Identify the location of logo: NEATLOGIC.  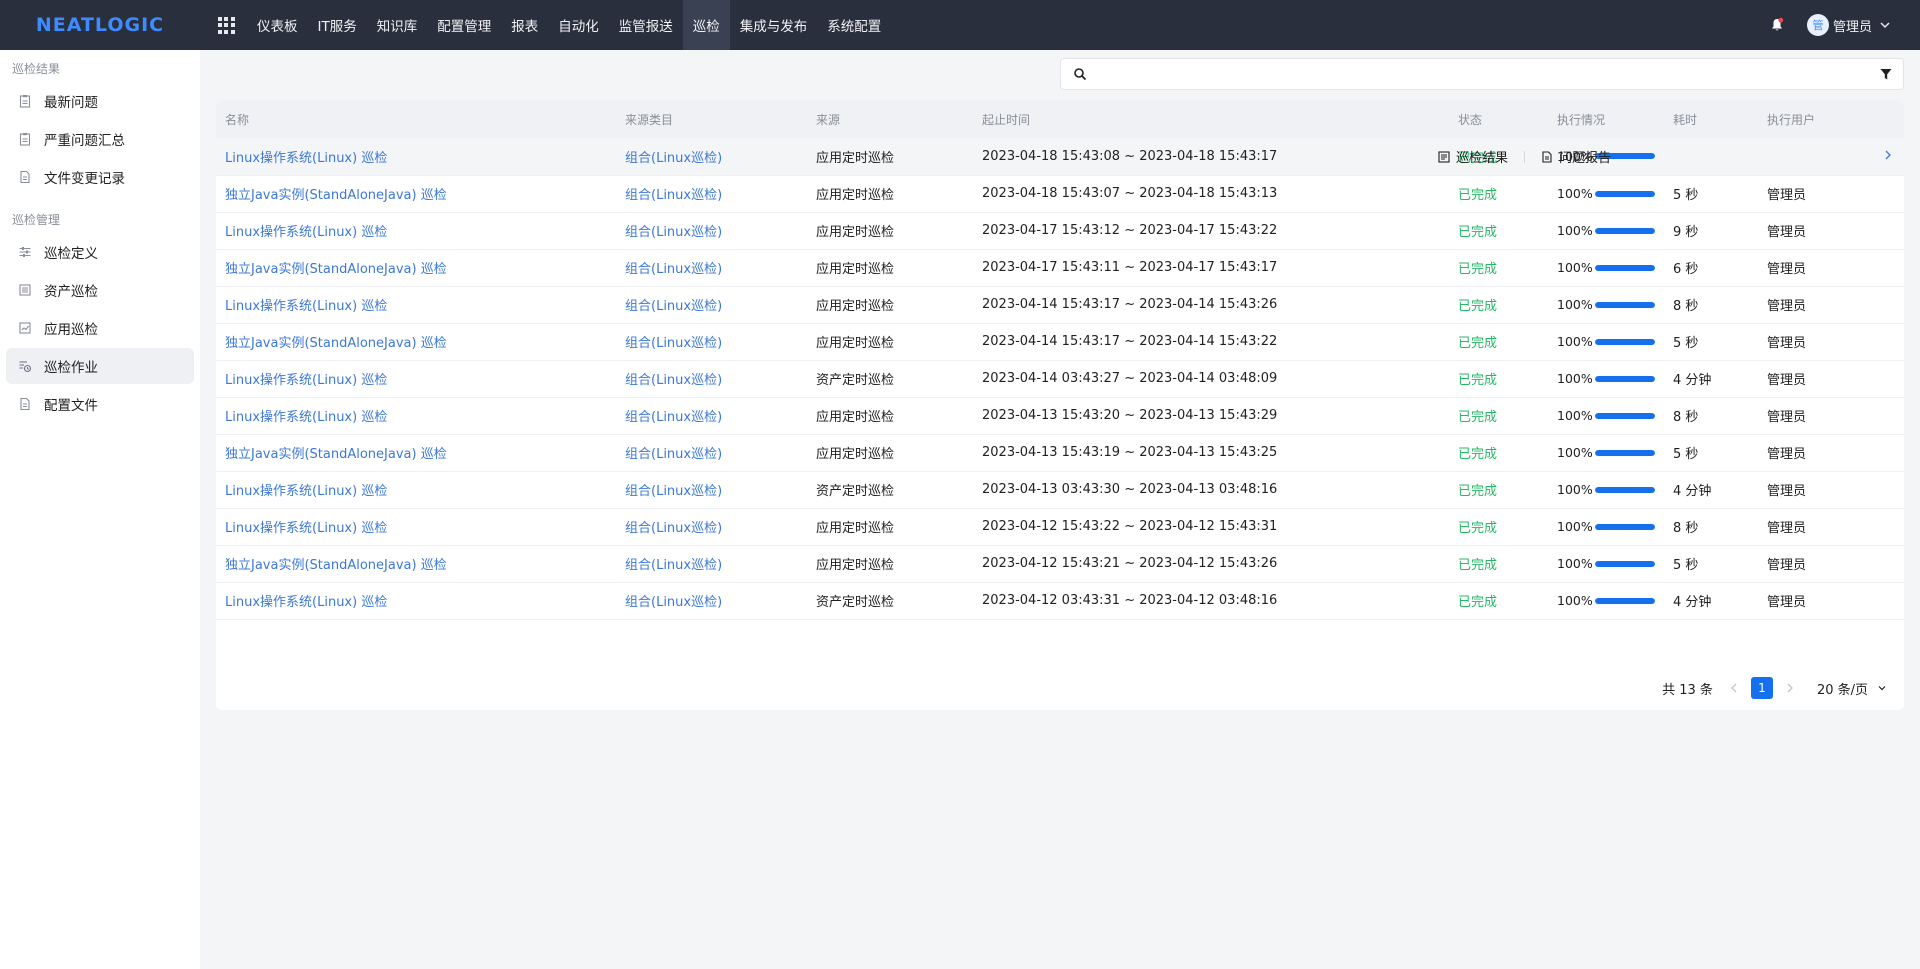
(100, 25).